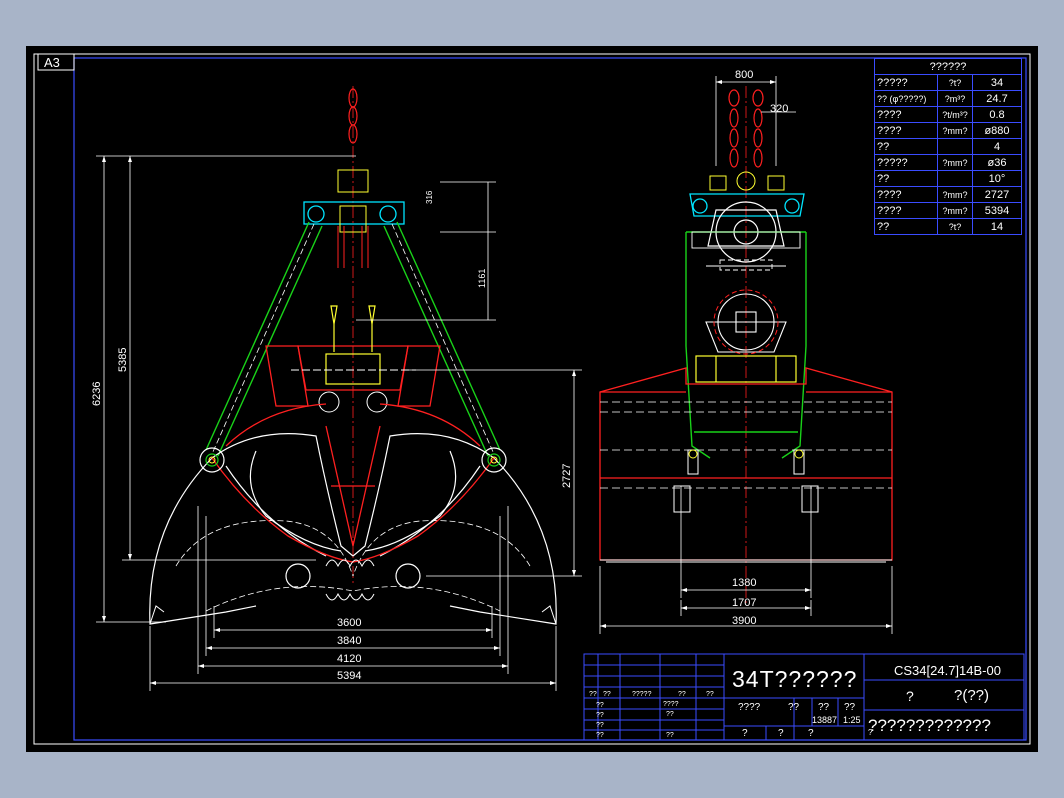 This screenshot has width=1064, height=798. Describe the element at coordinates (779, 109) in the screenshot. I see `dim-320: 320` at that location.